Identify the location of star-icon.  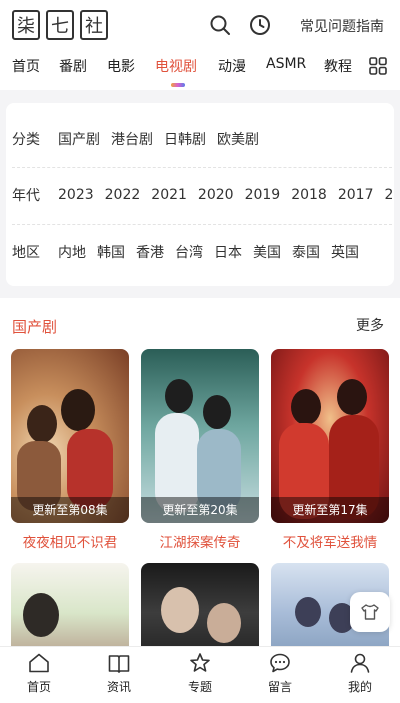
(200, 662).